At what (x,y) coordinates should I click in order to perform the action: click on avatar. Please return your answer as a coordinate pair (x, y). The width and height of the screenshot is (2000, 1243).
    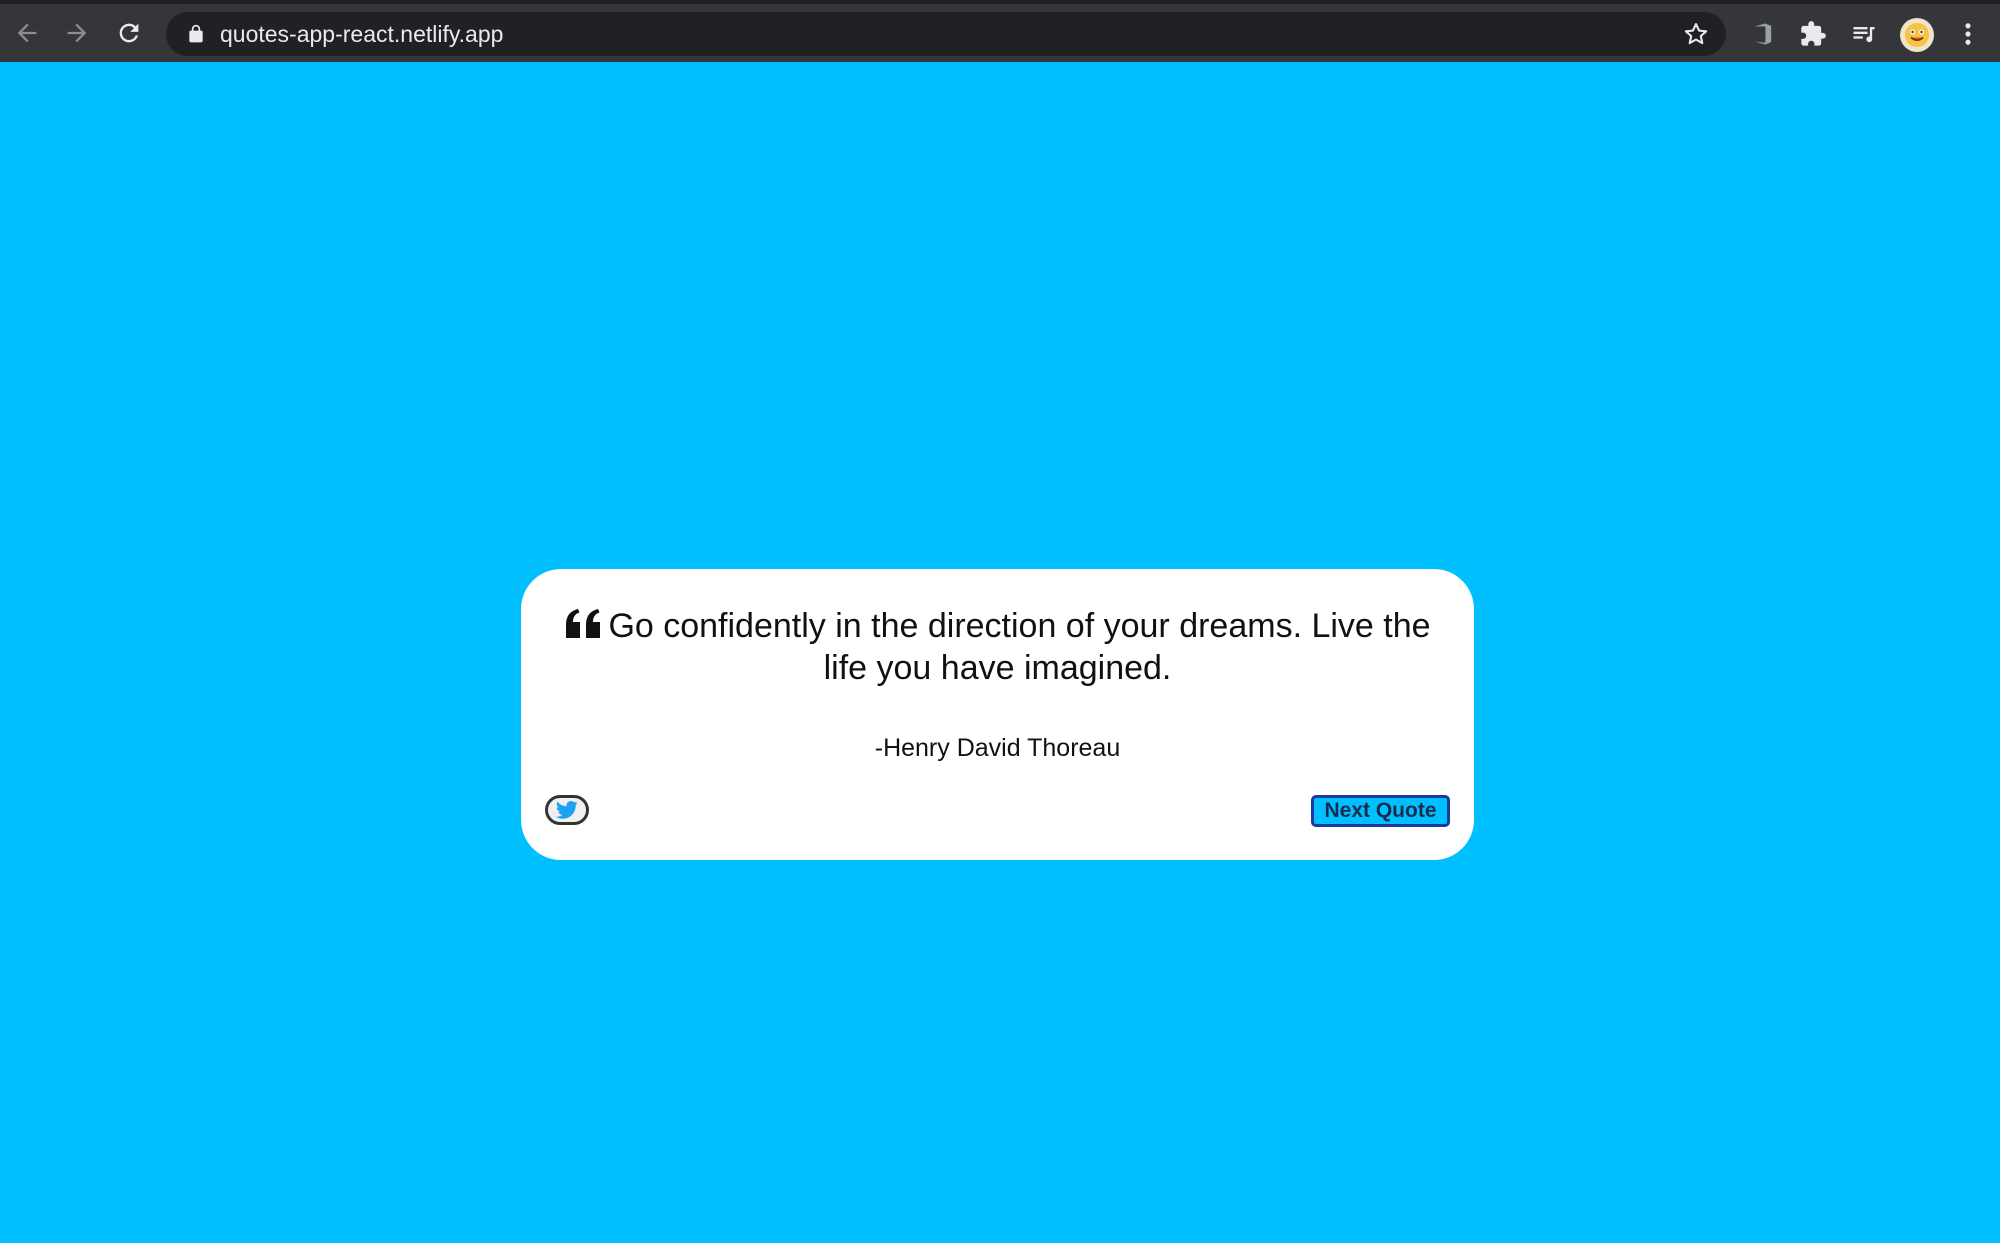
    Looking at the image, I should click on (1917, 35).